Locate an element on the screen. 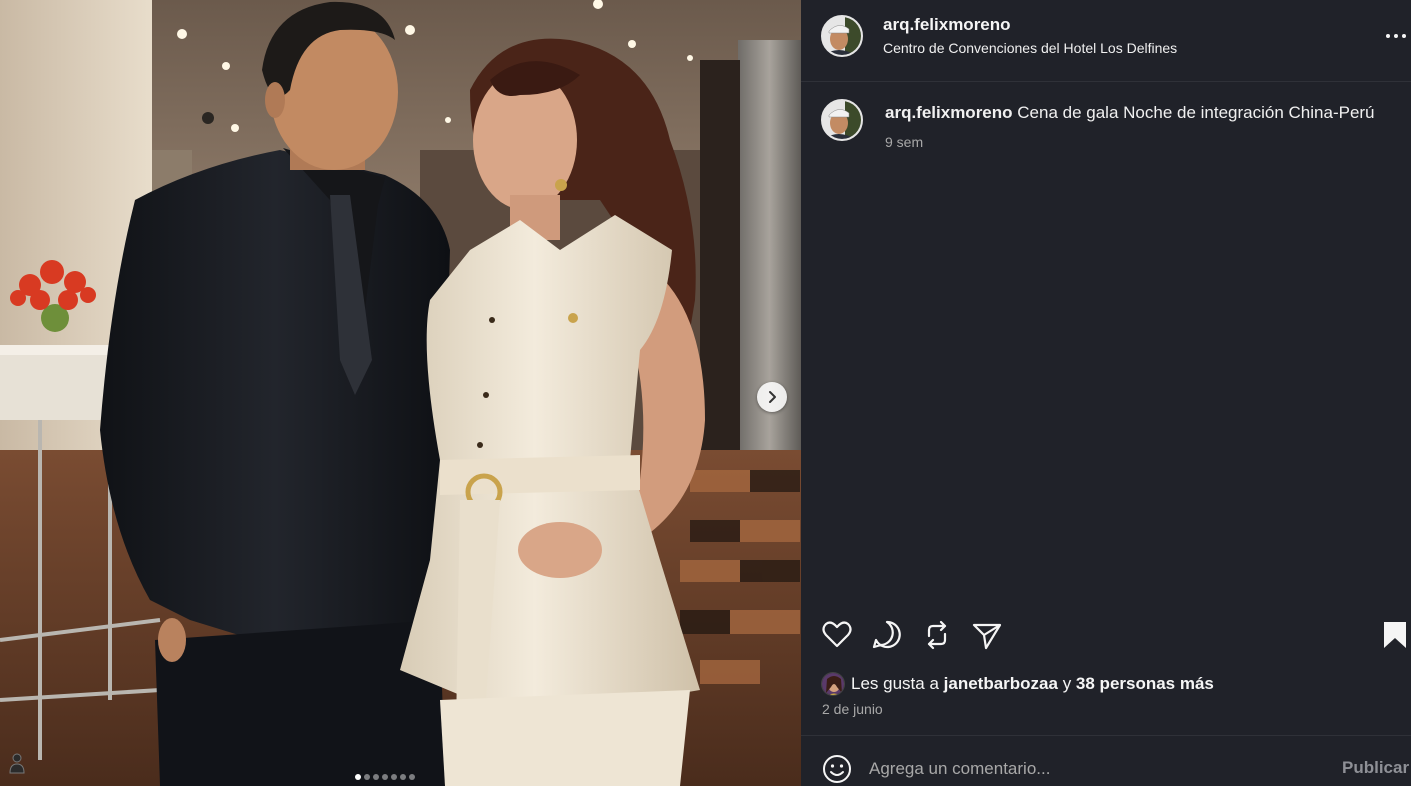  emoji-icon is located at coordinates (837, 769).